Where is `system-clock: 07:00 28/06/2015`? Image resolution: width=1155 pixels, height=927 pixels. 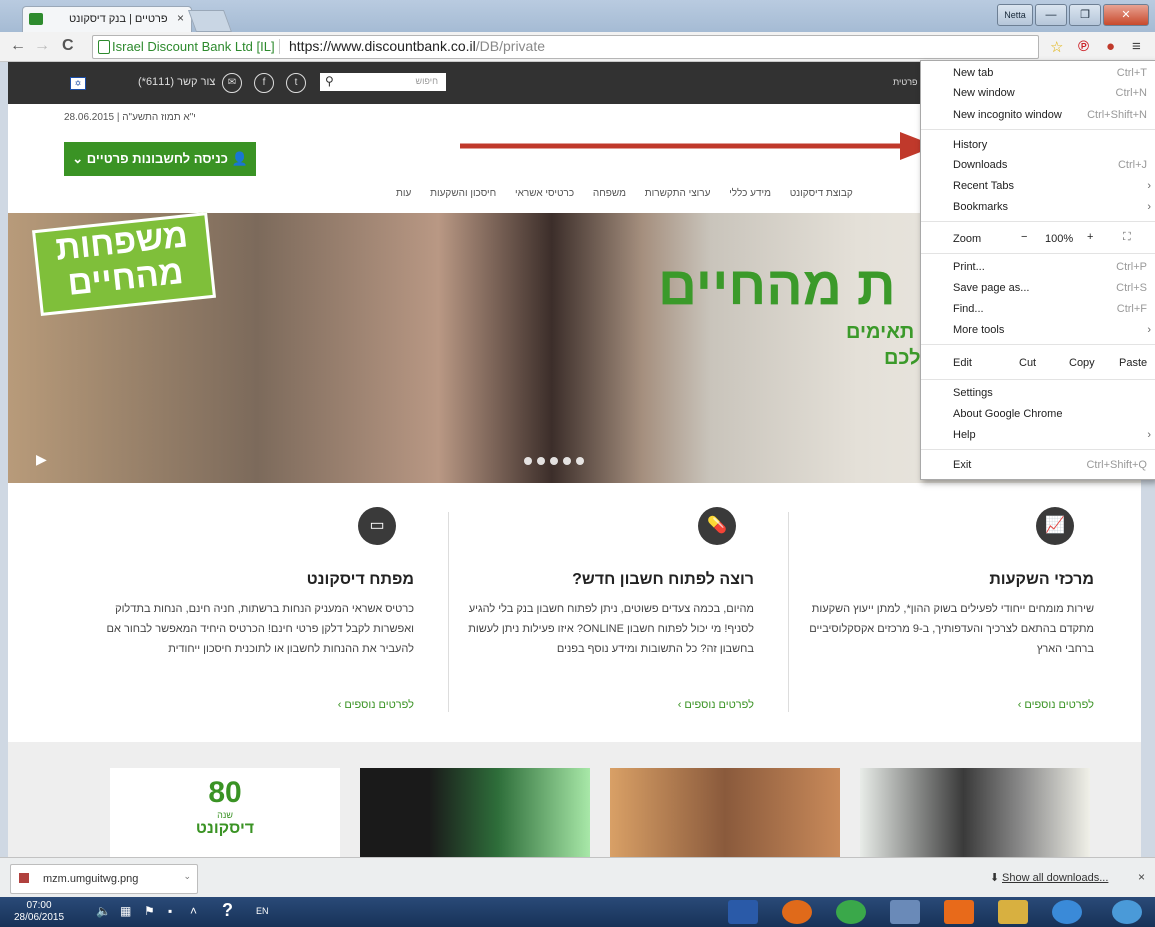
system-clock: 07:00 28/06/2015 is located at coordinates (39, 912).